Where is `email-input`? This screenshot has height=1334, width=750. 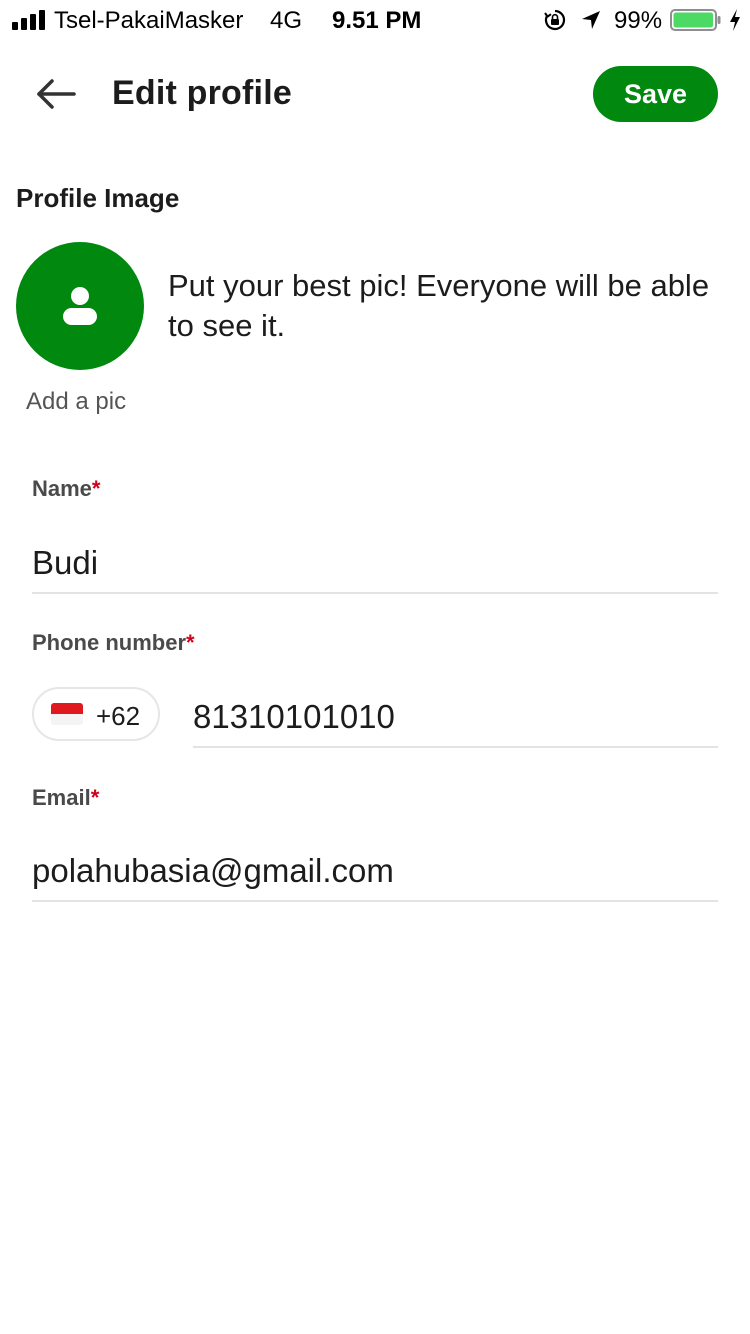 email-input is located at coordinates (375, 872).